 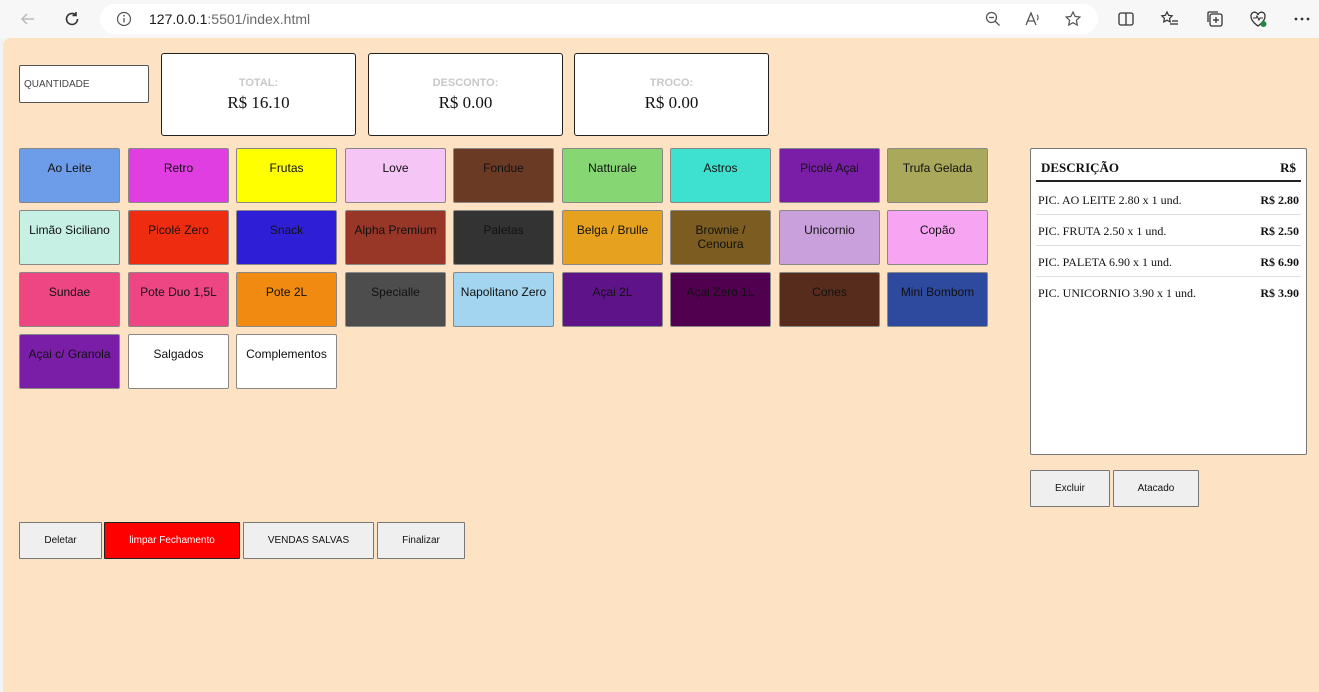 I want to click on sale-item-row: PIC. FRUTA 2.50 x 1 und. R$ 2.50, so click(x=1168, y=230).